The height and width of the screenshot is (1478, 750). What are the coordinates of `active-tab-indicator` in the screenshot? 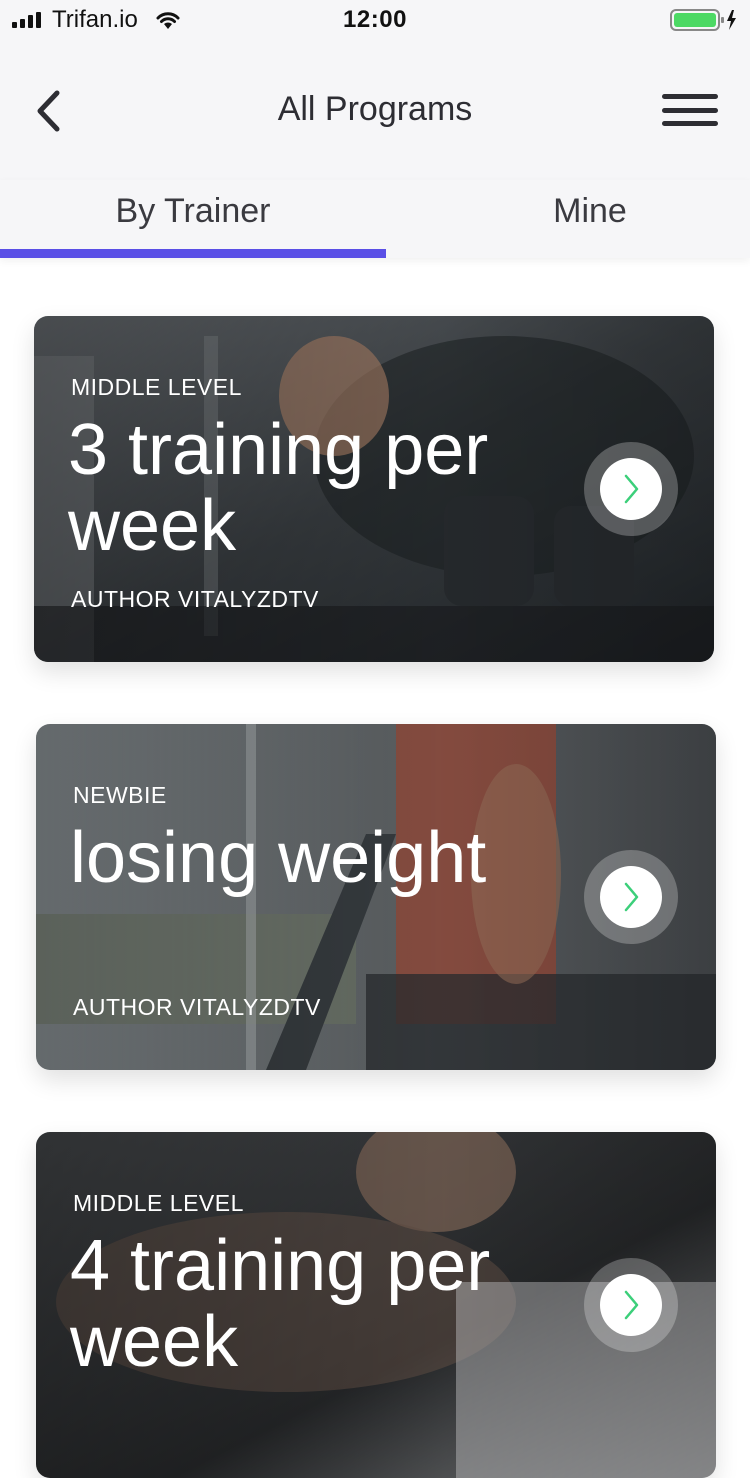 It's located at (193, 253).